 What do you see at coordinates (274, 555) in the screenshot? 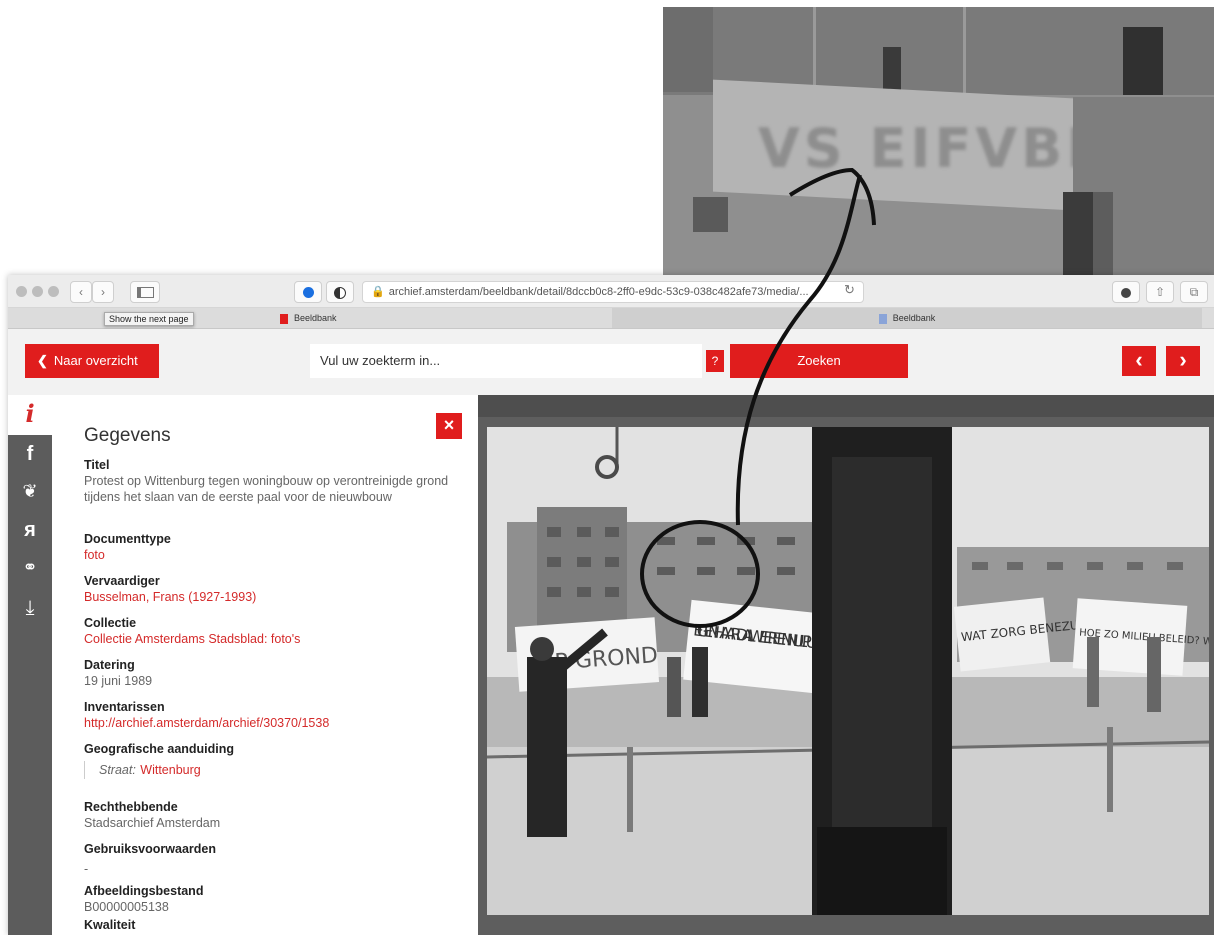
I see `documenttype-link: foto` at bounding box center [274, 555].